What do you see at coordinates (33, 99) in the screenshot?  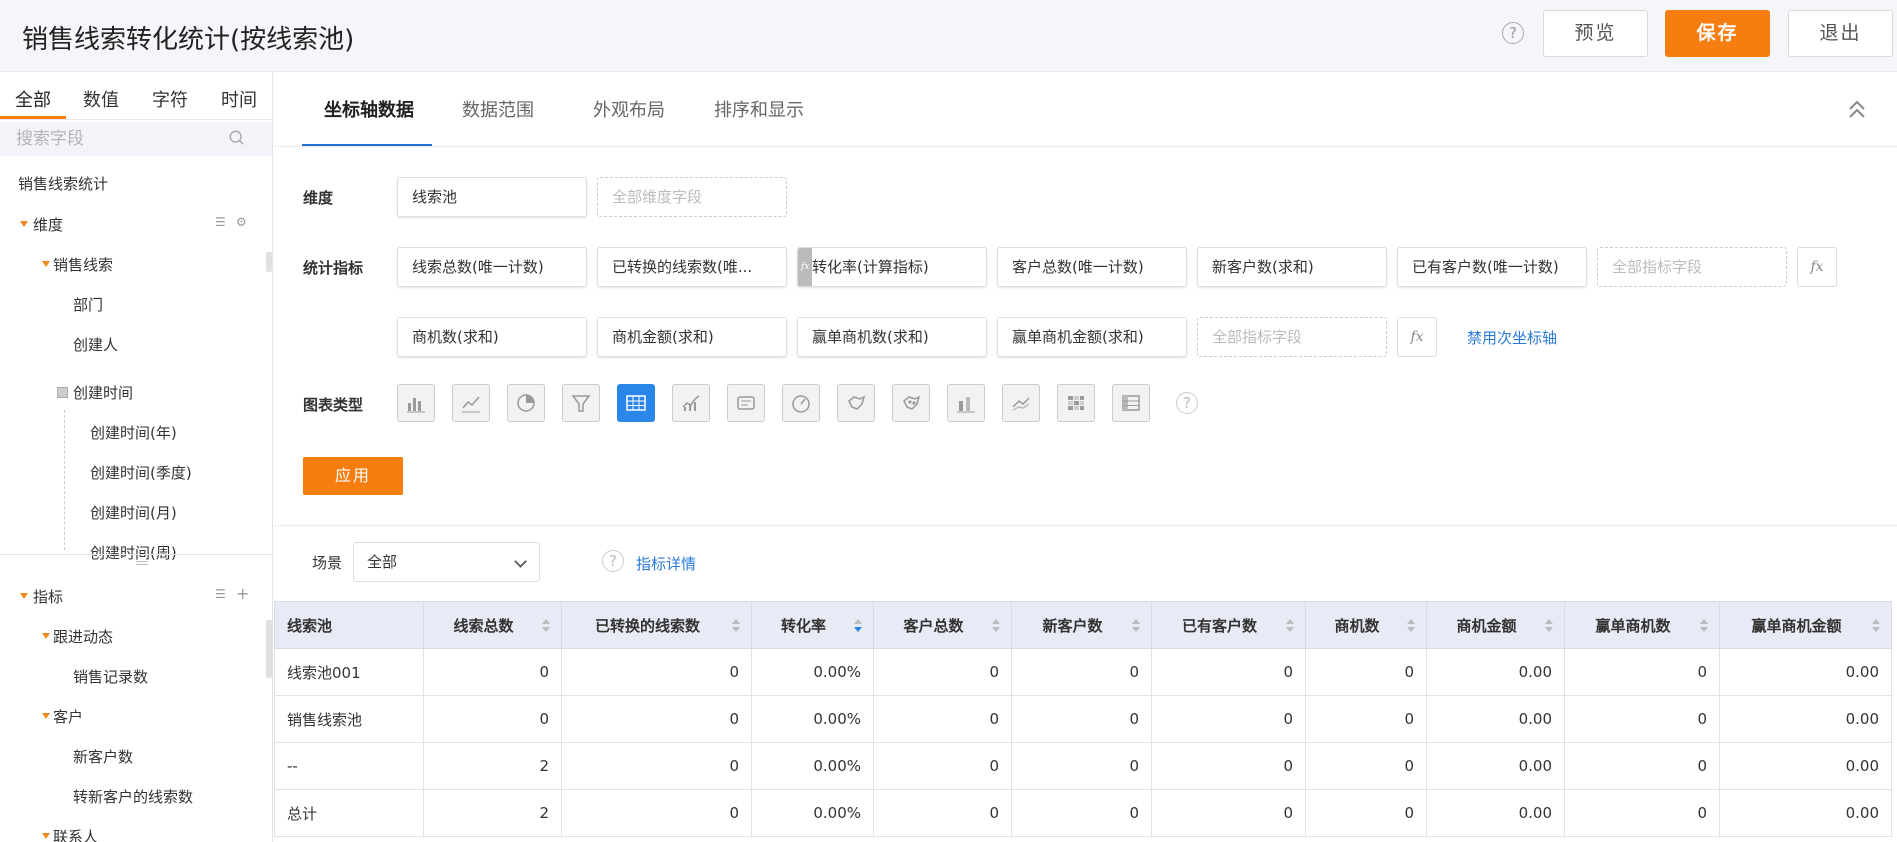 I see `tab-all: 全部` at bounding box center [33, 99].